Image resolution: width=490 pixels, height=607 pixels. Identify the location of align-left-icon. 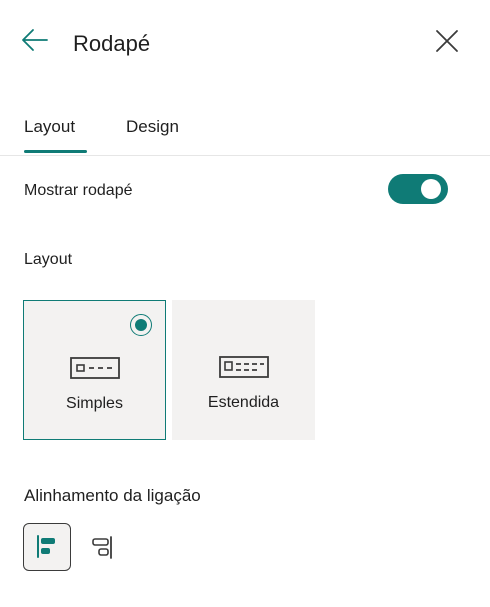
(46, 546).